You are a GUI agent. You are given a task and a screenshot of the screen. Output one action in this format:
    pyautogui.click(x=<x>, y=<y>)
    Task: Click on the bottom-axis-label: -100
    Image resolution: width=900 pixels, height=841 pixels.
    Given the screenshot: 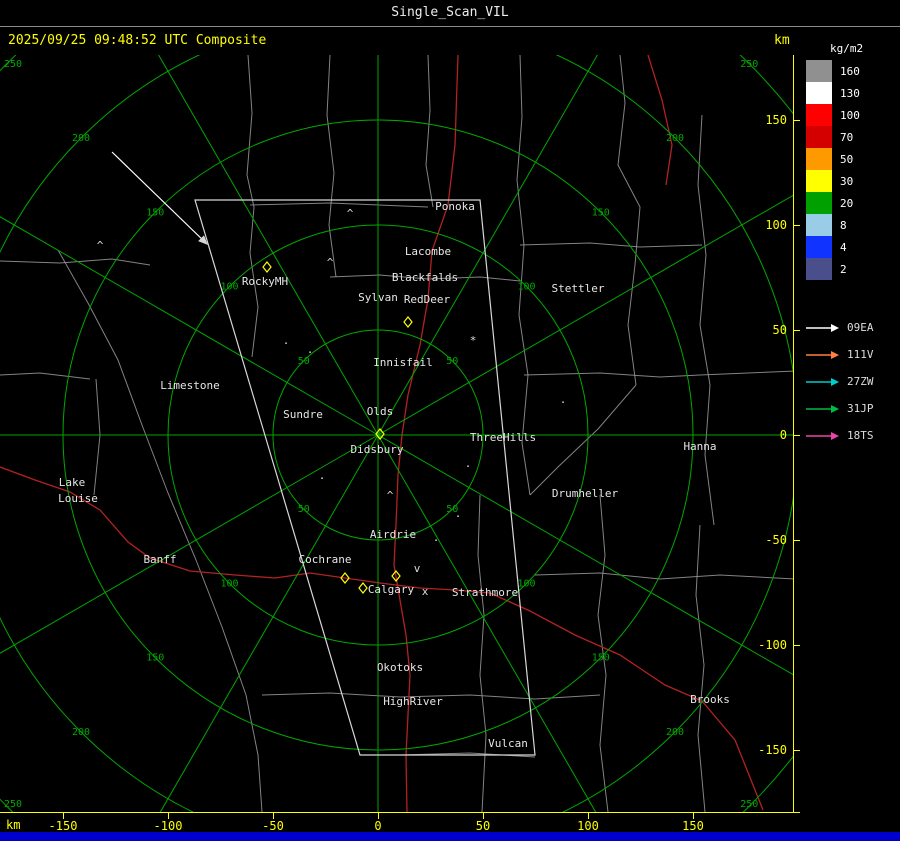 What is the action you would take?
    pyautogui.click(x=168, y=826)
    